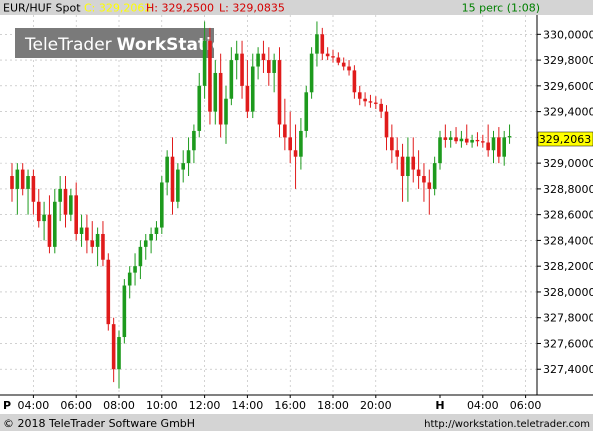  Describe the element at coordinates (7, 405) in the screenshot. I see `x-axis-marker: P` at that location.